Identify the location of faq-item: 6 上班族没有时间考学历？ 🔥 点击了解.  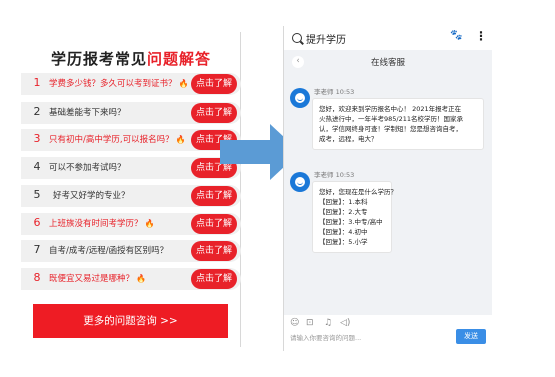
(131, 224).